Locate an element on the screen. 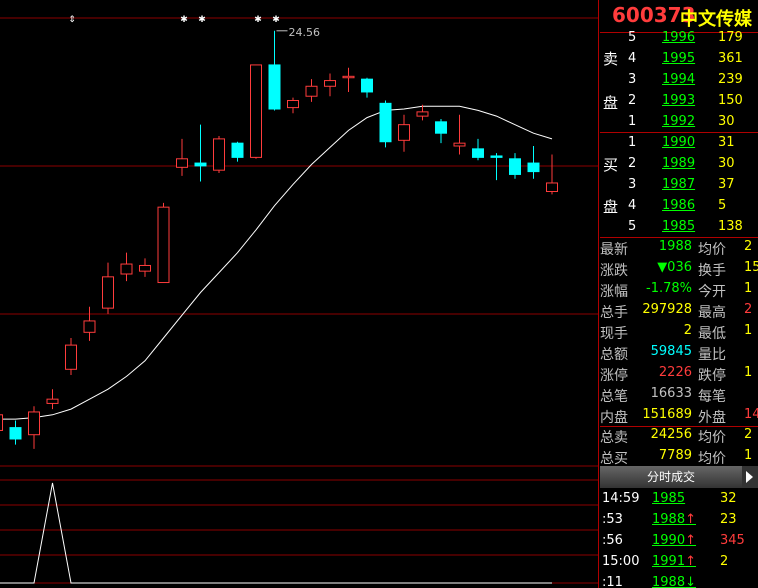  high-price-label: 24.56 is located at coordinates (305, 32).